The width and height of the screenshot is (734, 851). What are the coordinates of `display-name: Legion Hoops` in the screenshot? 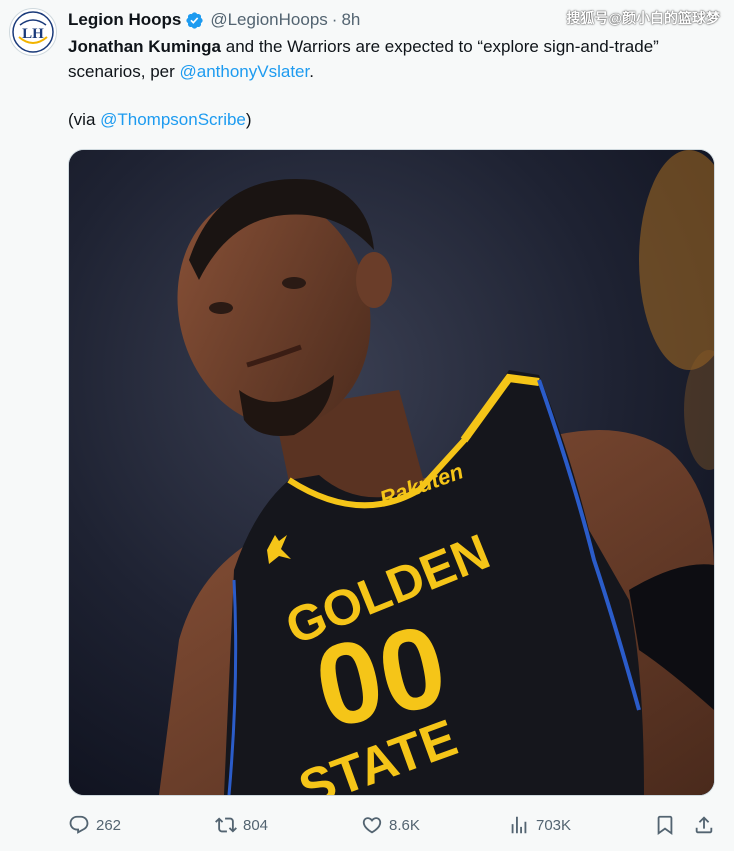 It's located at (124, 20).